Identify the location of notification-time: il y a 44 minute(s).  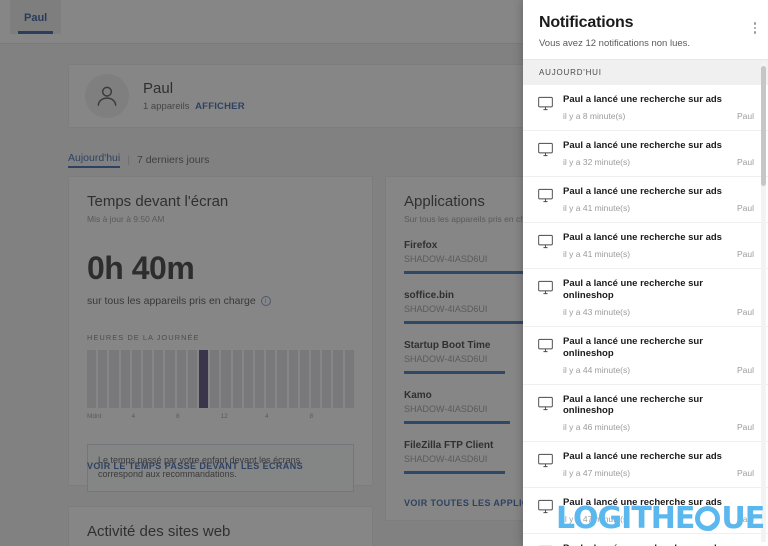
(597, 369).